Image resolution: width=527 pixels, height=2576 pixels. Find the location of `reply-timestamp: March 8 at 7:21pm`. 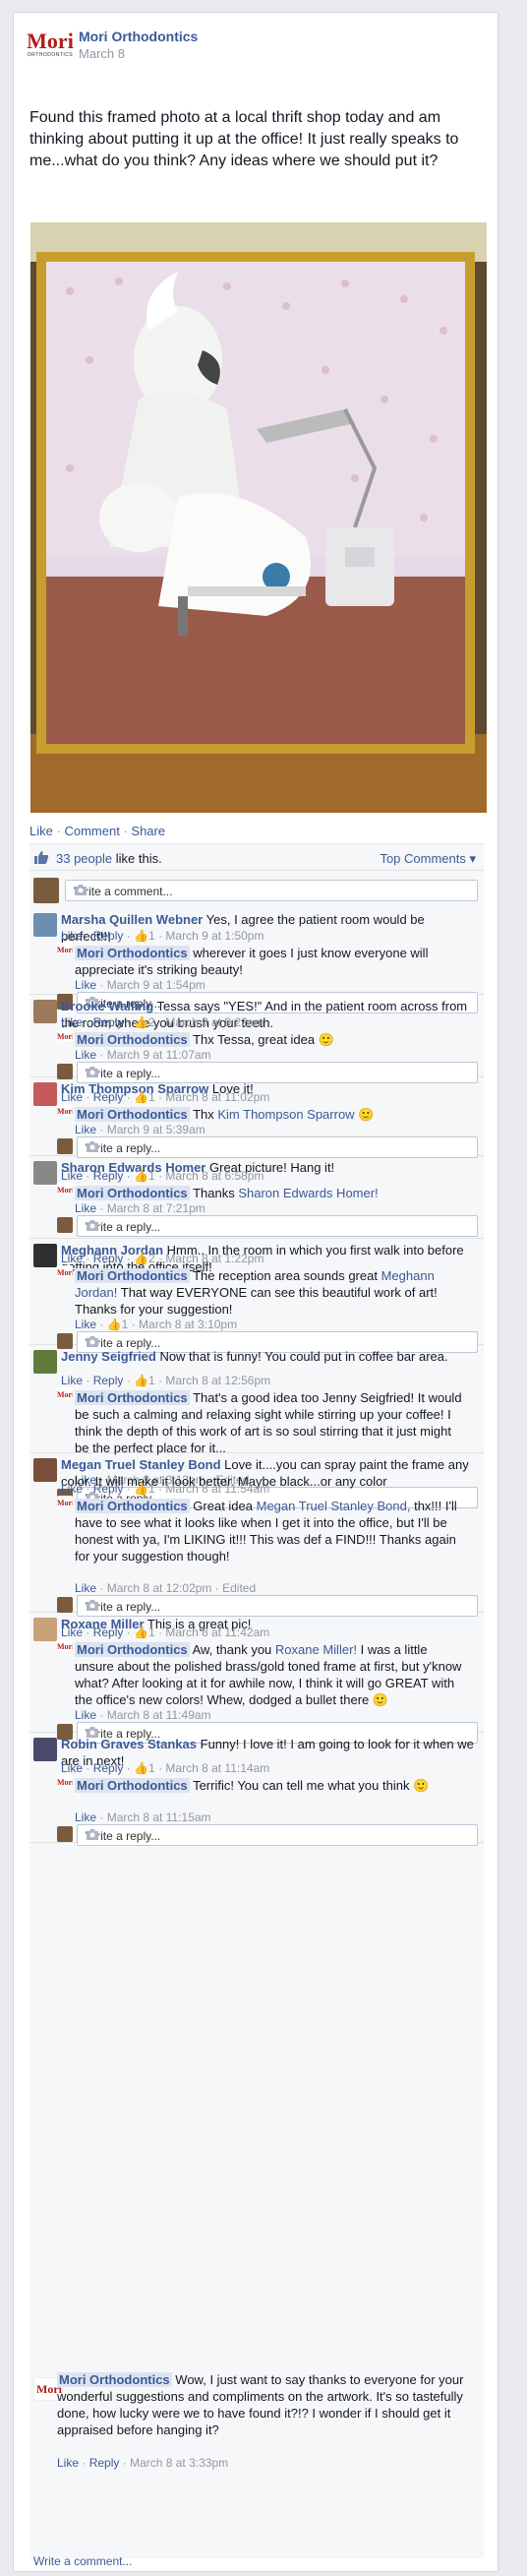

reply-timestamp: March 8 at 7:21pm is located at coordinates (156, 1208).